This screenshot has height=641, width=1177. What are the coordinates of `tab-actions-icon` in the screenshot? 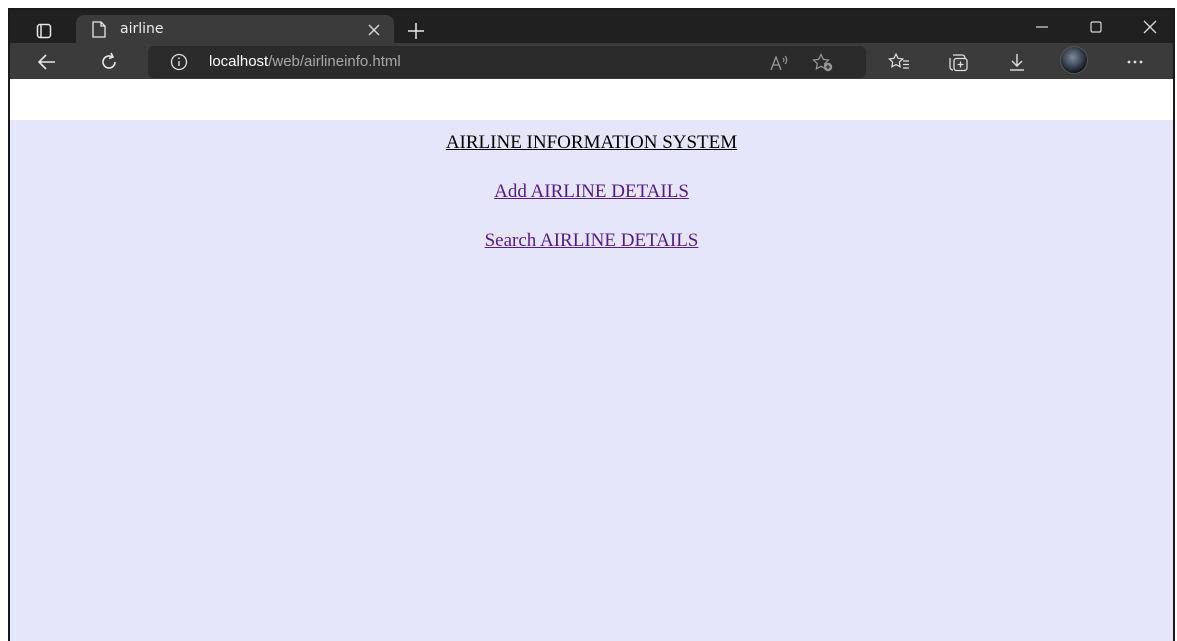 It's located at (44, 31).